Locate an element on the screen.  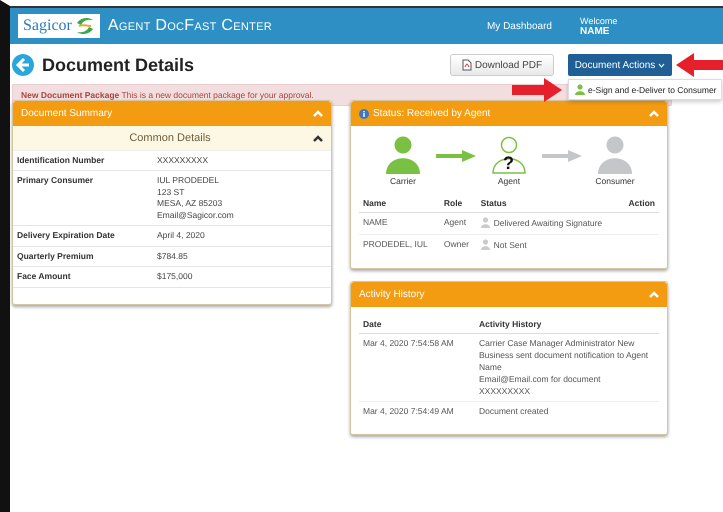
field-label: Delivery Expiration Date is located at coordinates (66, 236).